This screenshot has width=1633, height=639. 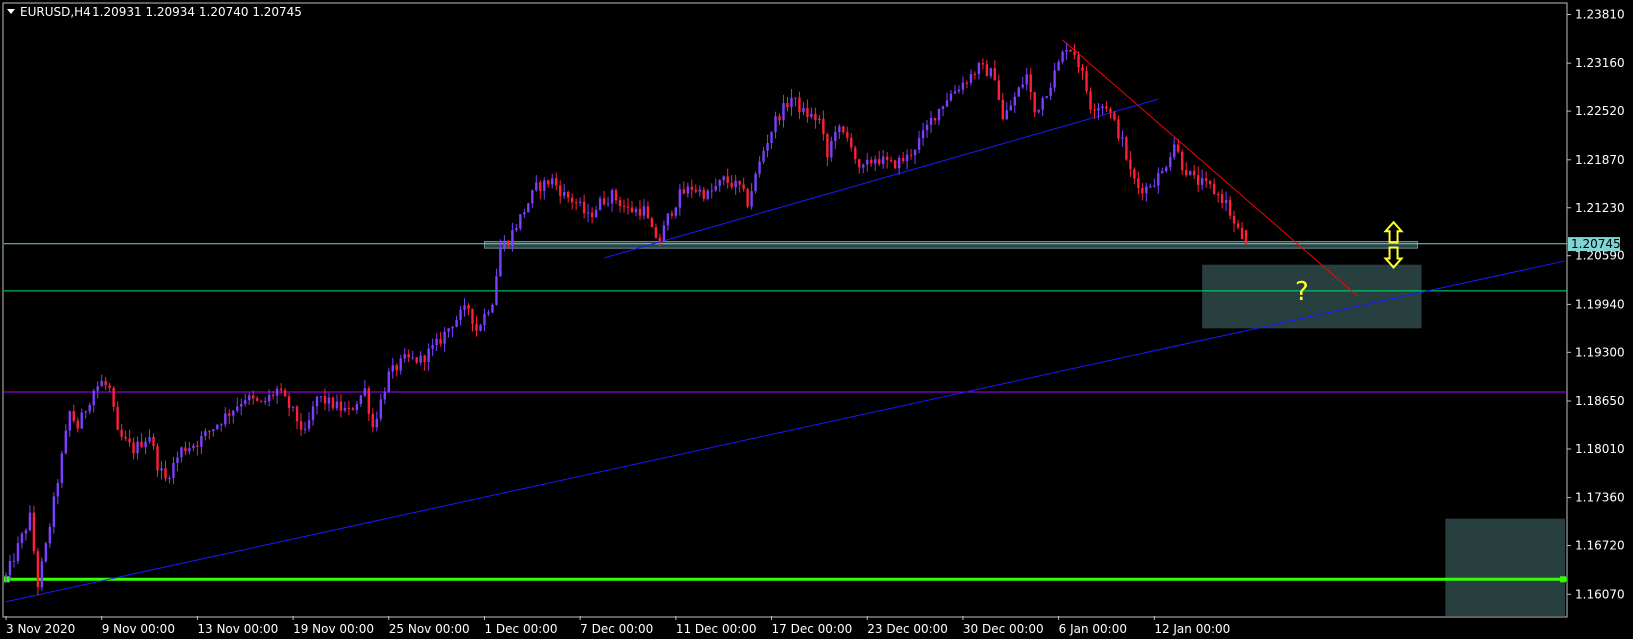 I want to click on price-tick-label: 1.17360, so click(x=1600, y=498).